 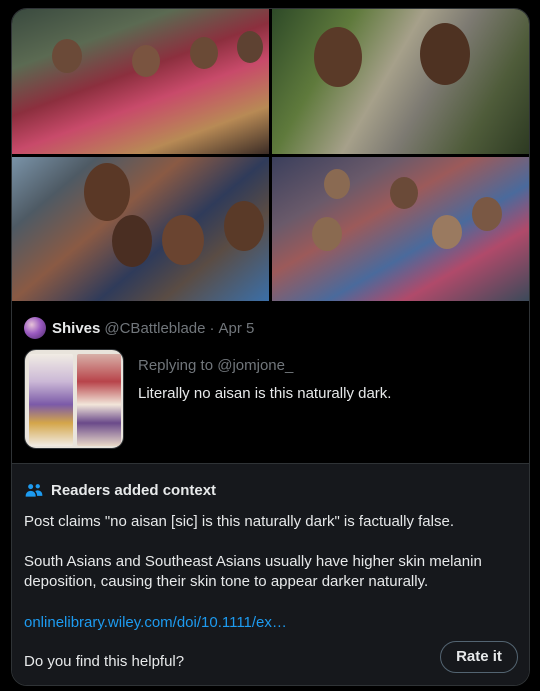 I want to click on comic-panel-right, so click(x=99, y=400).